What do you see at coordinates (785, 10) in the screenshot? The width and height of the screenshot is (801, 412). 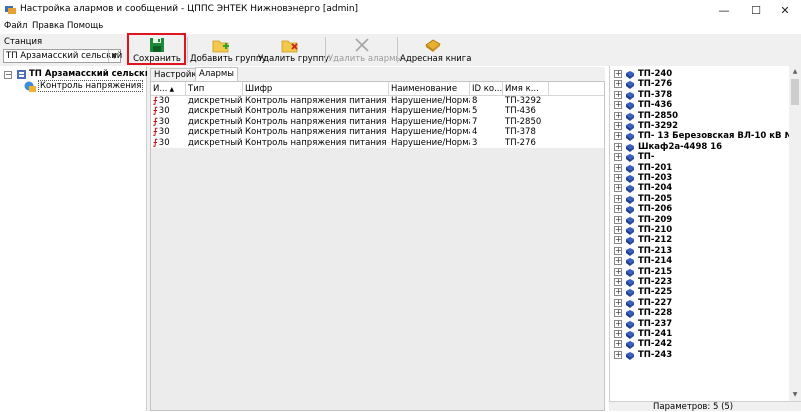 I see `close-button: ✕` at bounding box center [785, 10].